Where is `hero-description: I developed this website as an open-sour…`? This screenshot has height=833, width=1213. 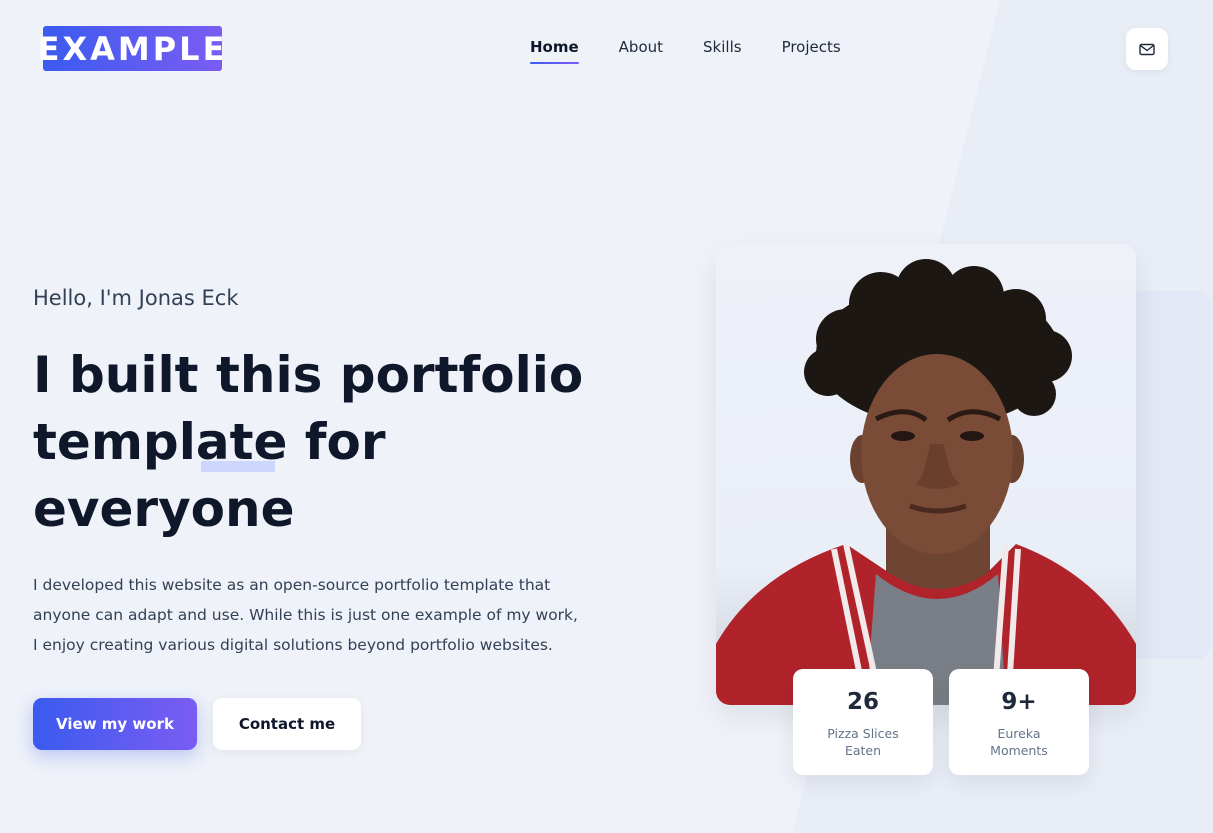 hero-description: I developed this website as an open-sour… is located at coordinates (305, 615).